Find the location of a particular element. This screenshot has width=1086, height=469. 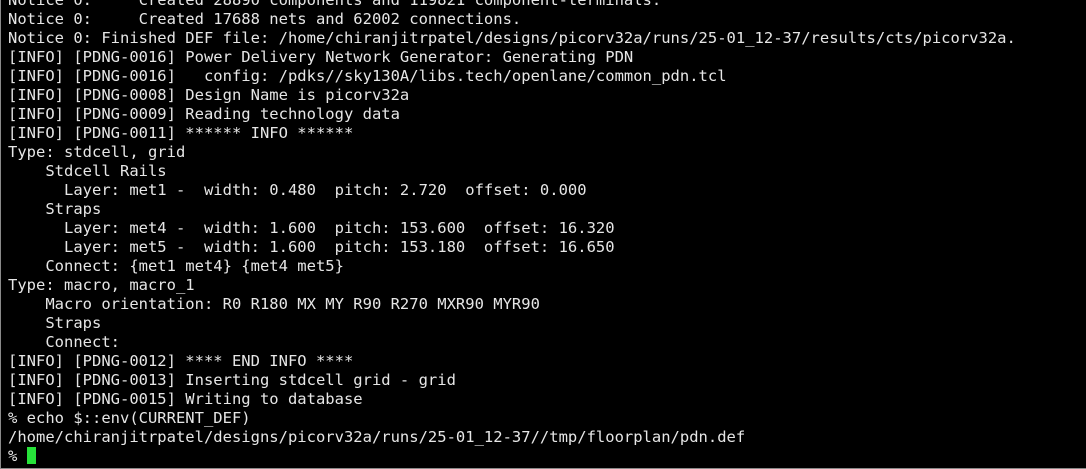

output-line: Connect: {met1 met4} {met4 met5} is located at coordinates (176, 266).